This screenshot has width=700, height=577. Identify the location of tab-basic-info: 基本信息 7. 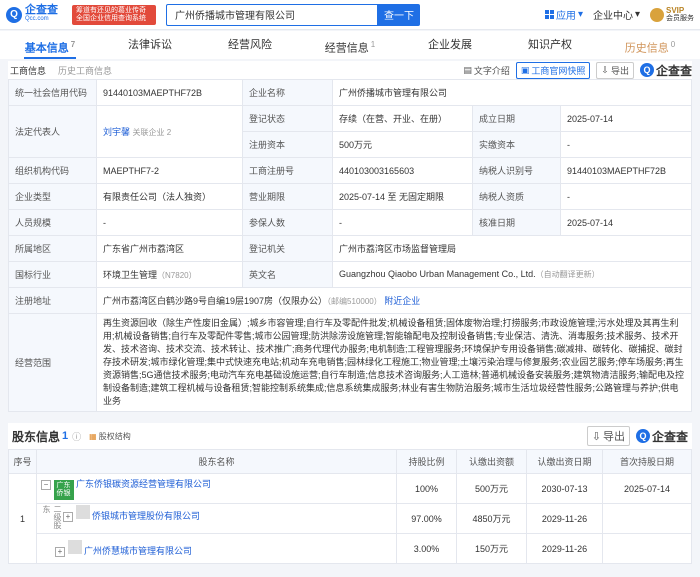
(50, 45).